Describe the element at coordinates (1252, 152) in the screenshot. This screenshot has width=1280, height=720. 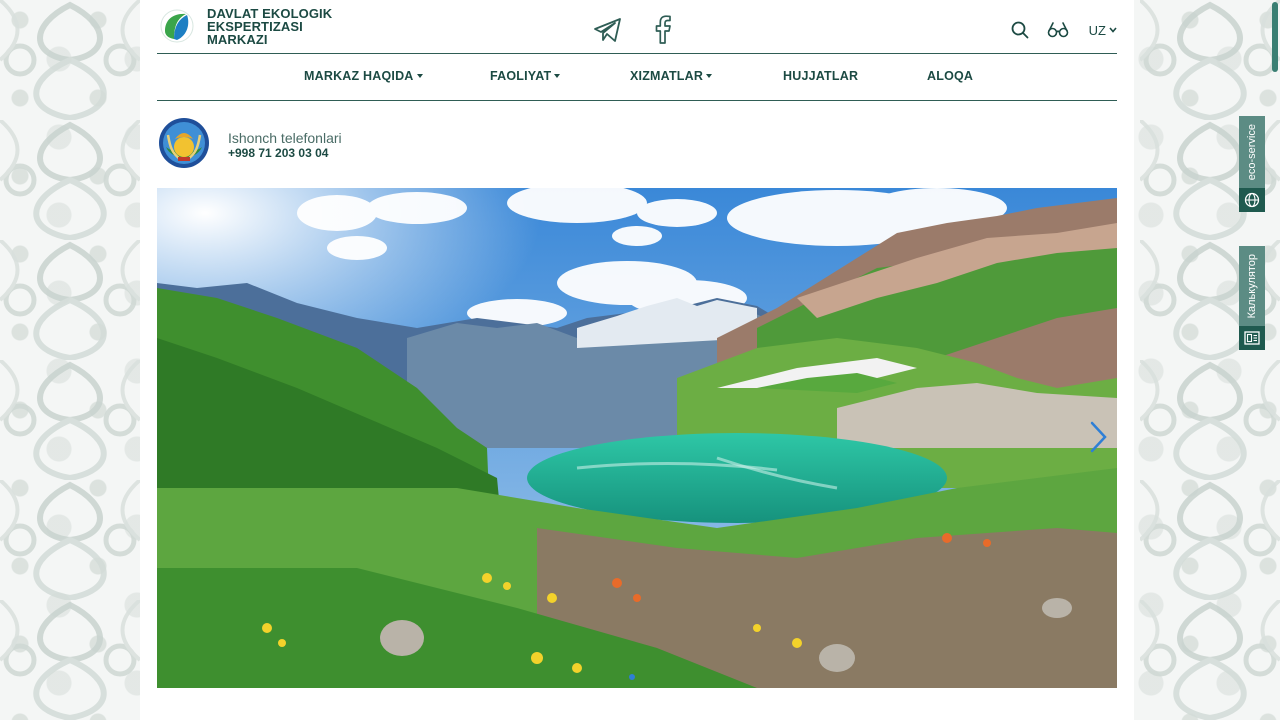
I see `eco-service-label: eco-service` at that location.